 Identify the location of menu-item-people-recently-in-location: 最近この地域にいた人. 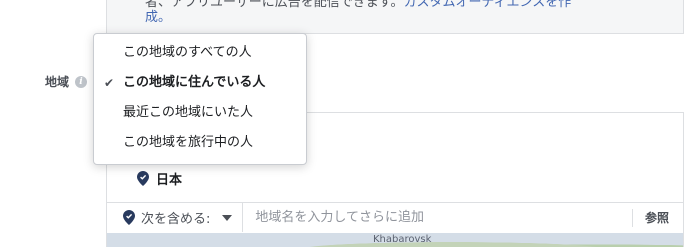
(200, 113).